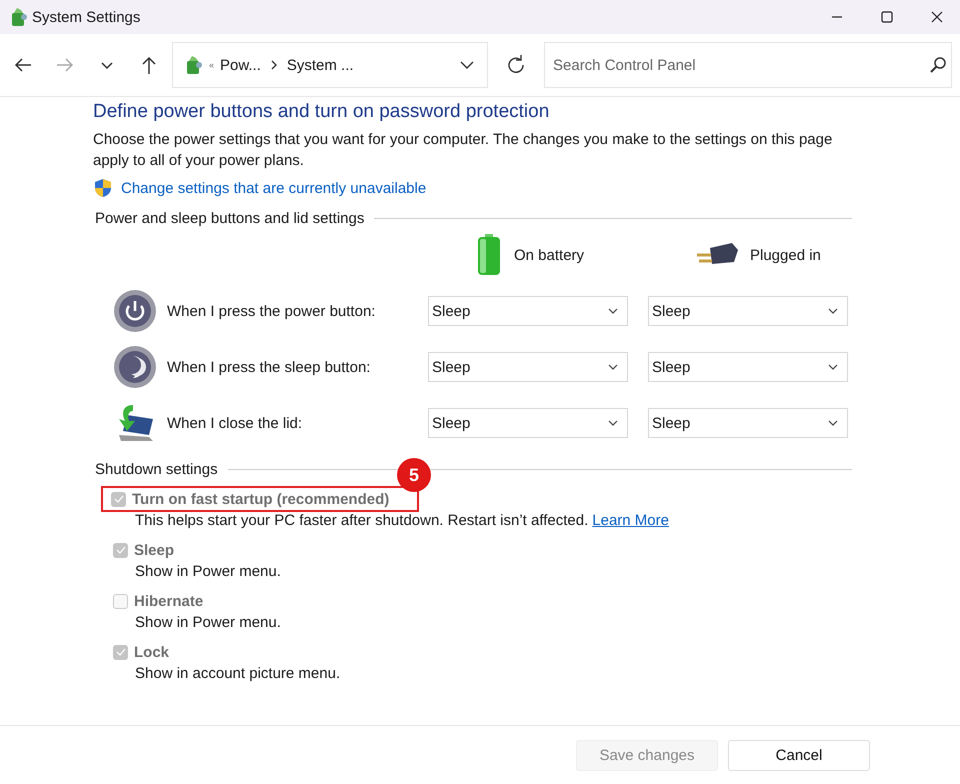 Image resolution: width=960 pixels, height=784 pixels. I want to click on search-icon, so click(938, 65).